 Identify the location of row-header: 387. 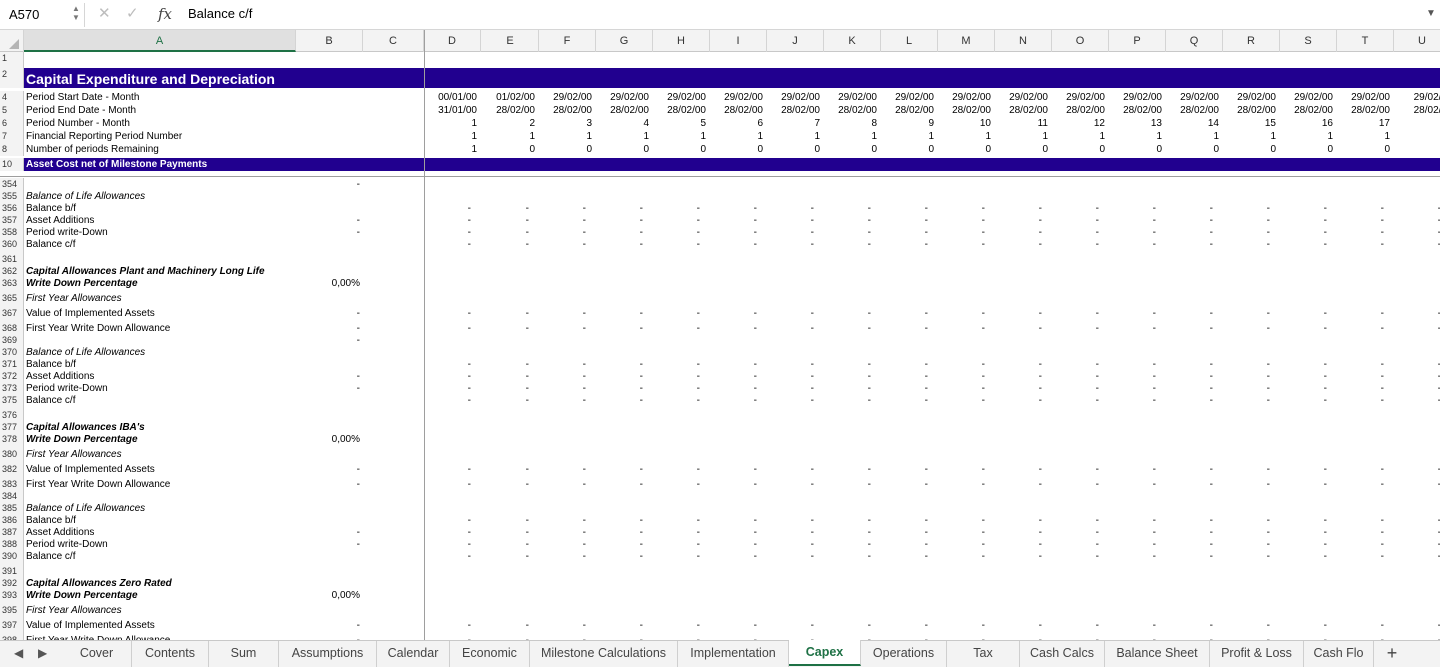
(12, 532).